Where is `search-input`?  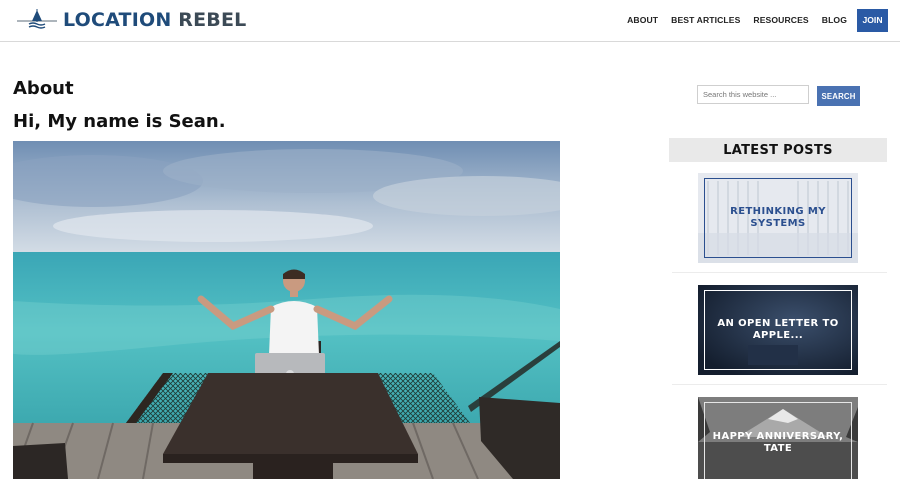 search-input is located at coordinates (753, 94).